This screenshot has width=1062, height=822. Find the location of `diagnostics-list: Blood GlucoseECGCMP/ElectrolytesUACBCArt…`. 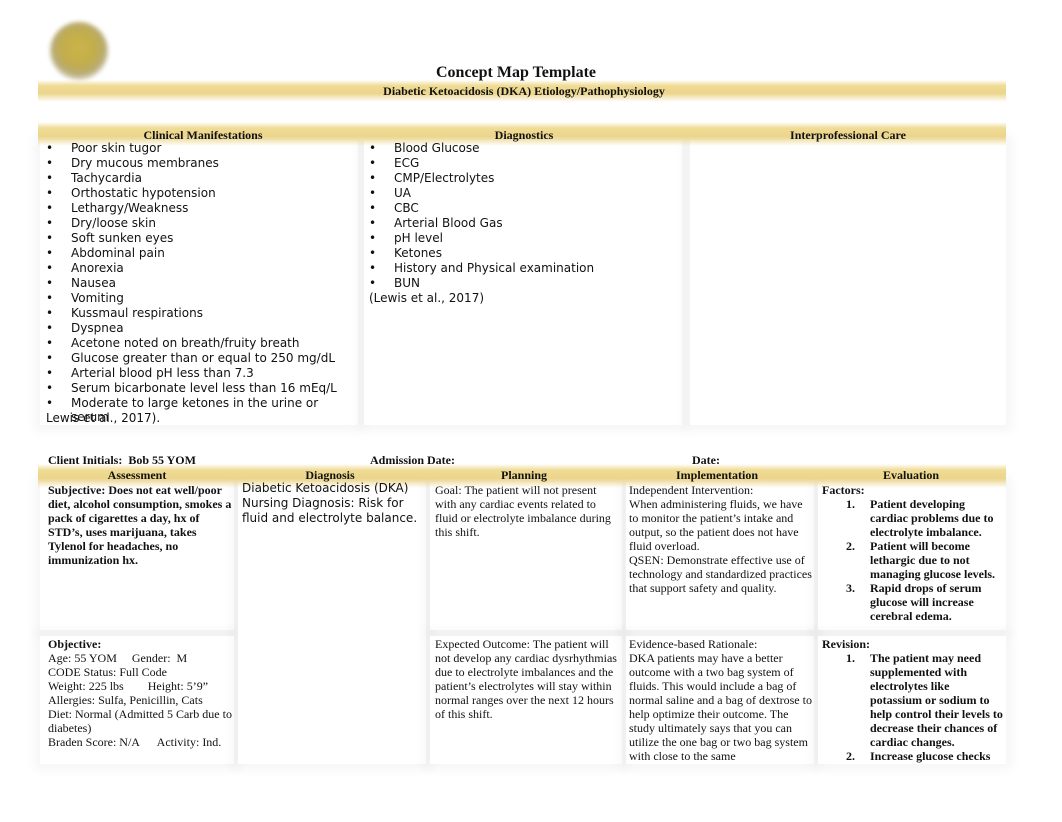

diagnostics-list: Blood GlucoseECGCMP/ElectrolytesUACBCArt… is located at coordinates (524, 216).